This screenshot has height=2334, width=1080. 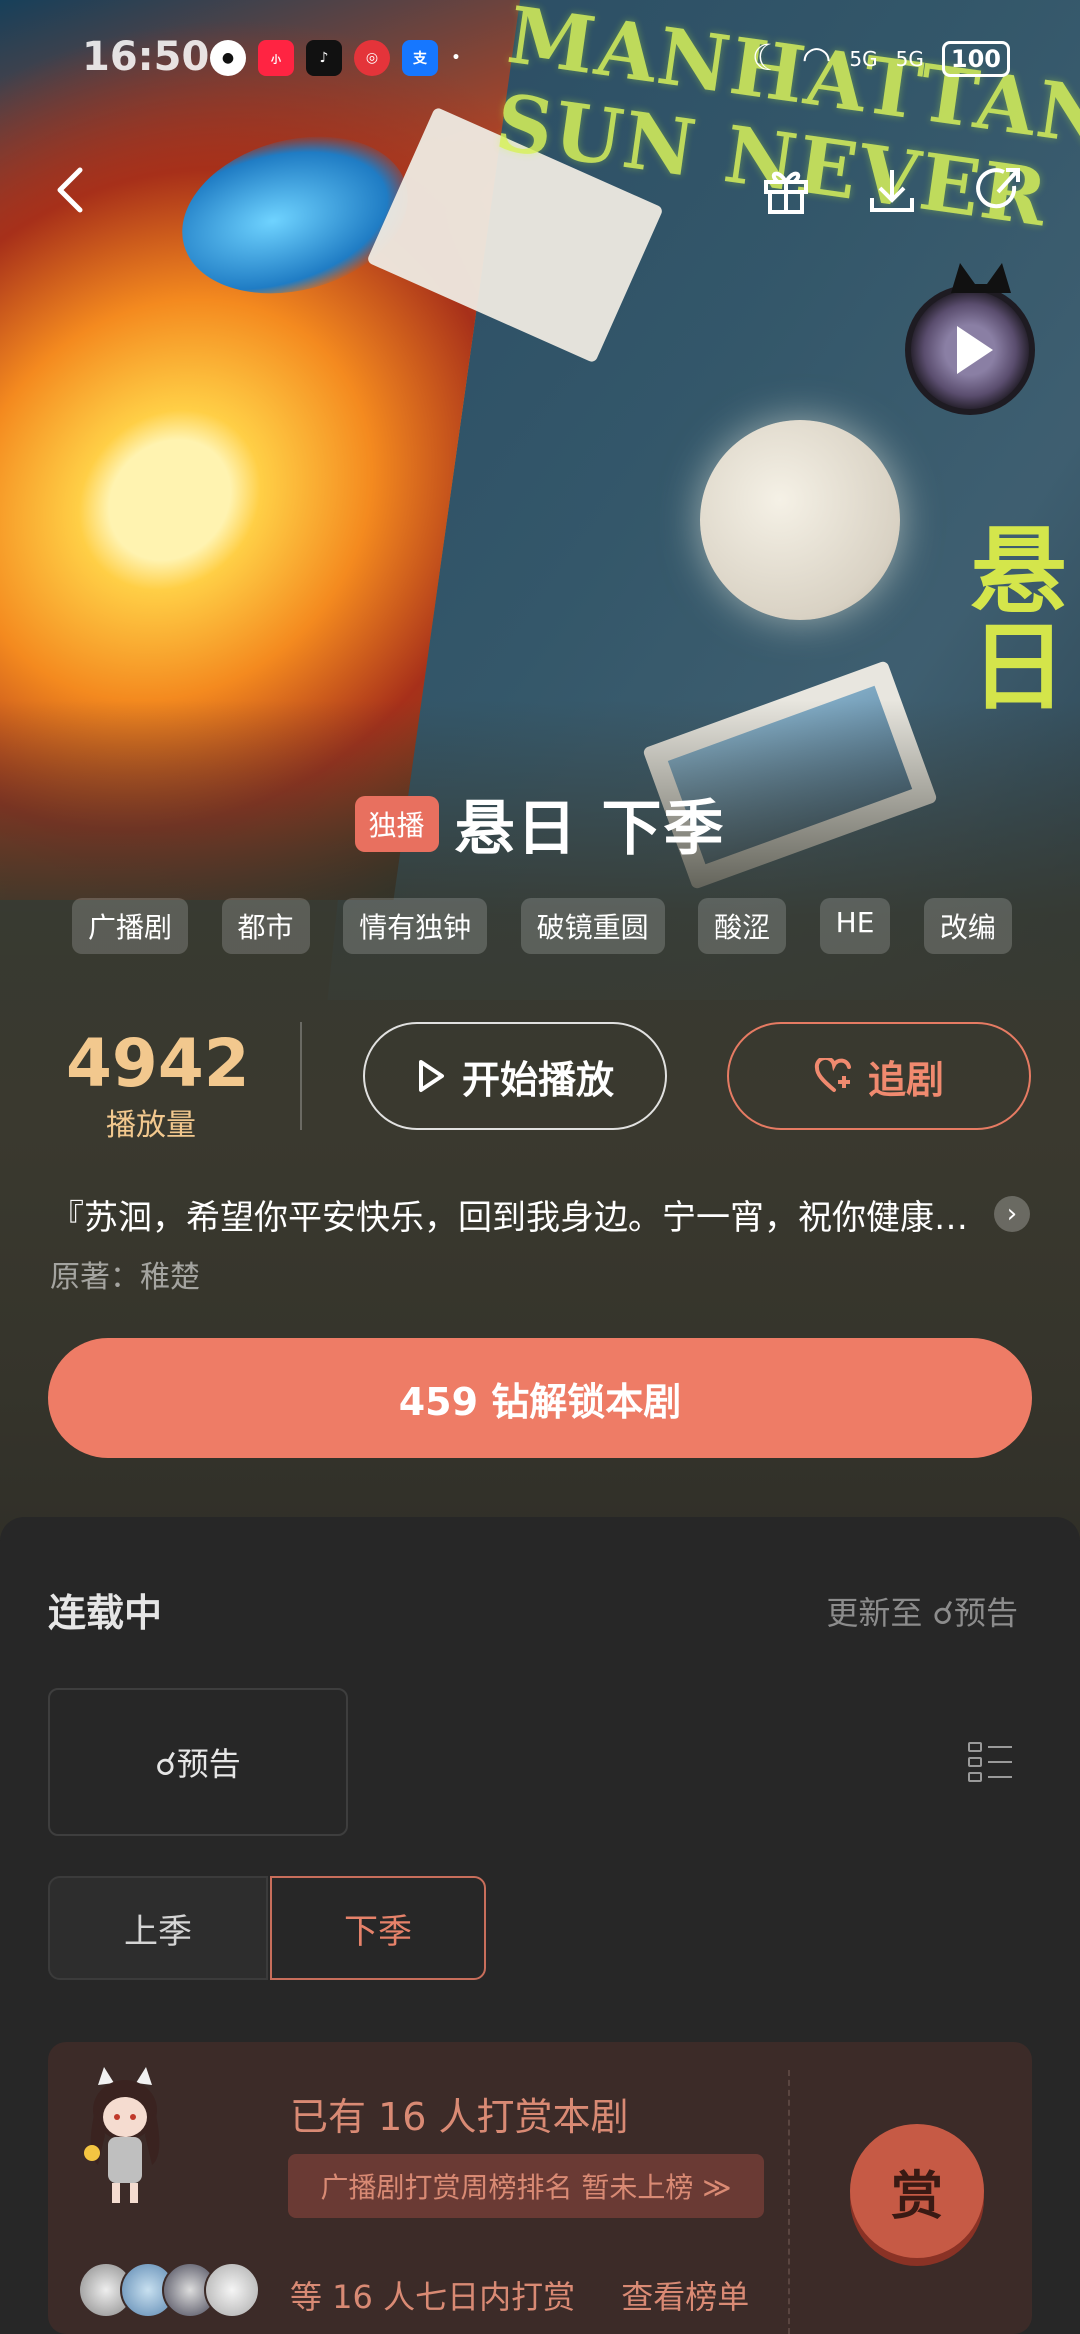 I want to click on chevron-right-icon: ›, so click(x=1012, y=1214).